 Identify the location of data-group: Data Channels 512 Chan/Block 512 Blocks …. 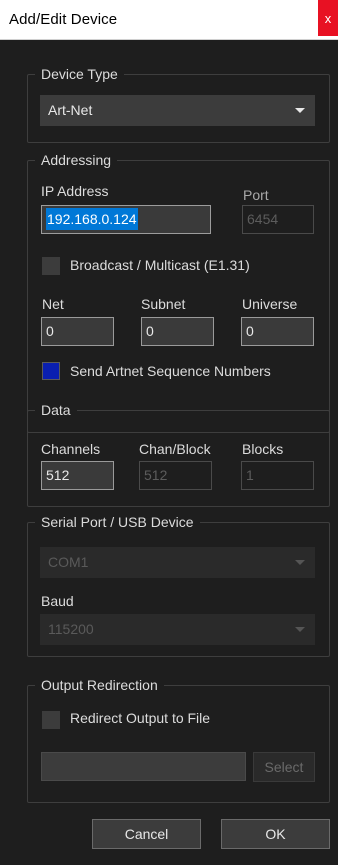
(178, 454).